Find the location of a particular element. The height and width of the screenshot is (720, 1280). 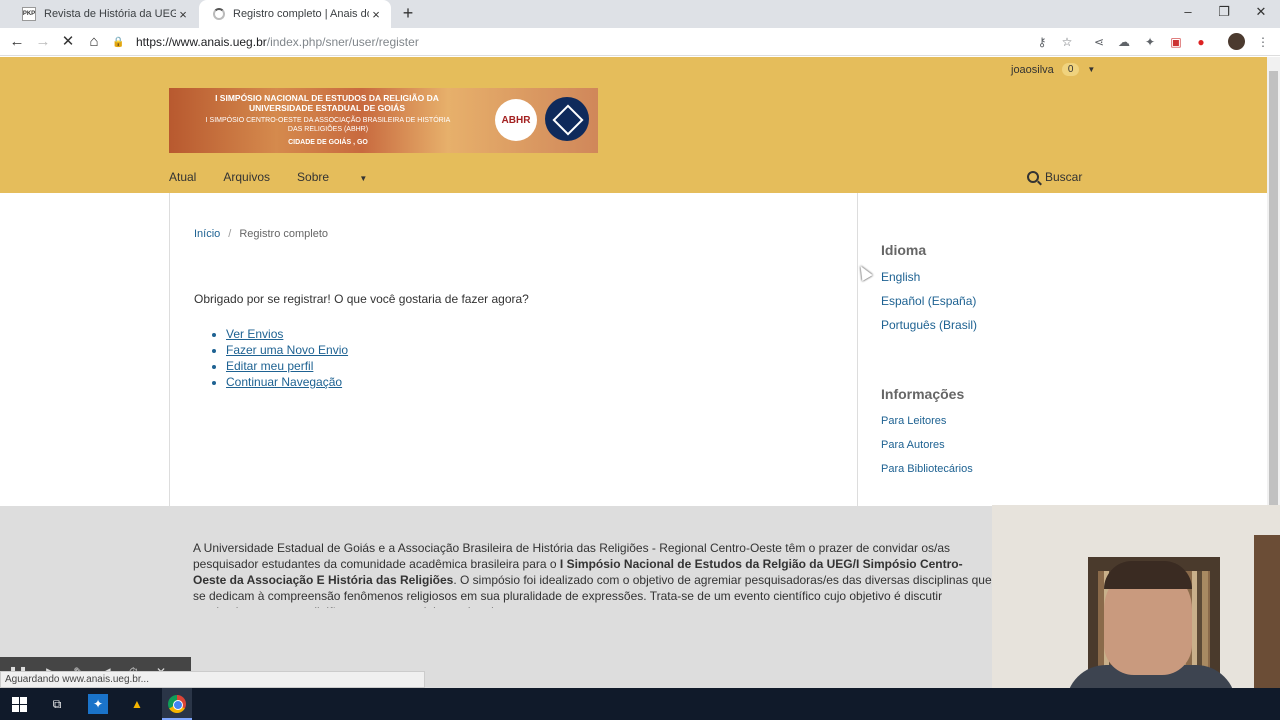

user-menu: joaosilva 0 ▼ is located at coordinates (1053, 69).